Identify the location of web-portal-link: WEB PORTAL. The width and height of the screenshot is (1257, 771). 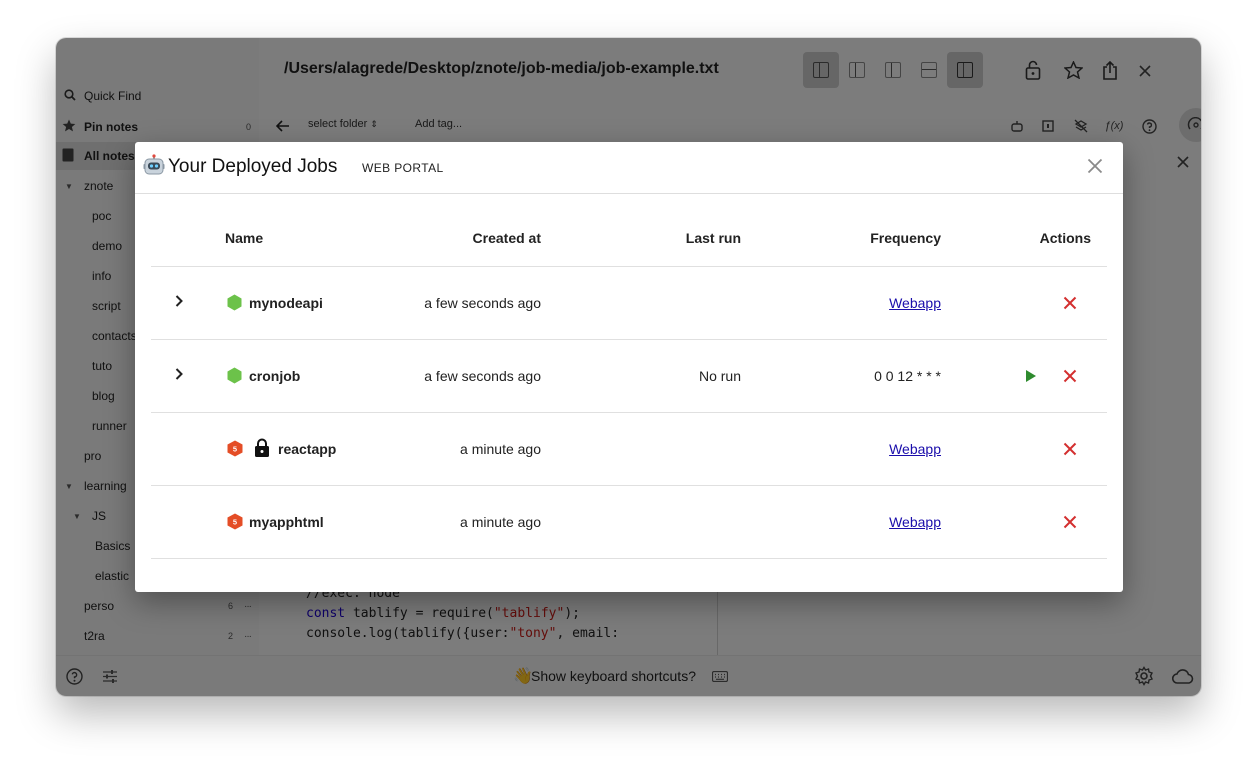
(403, 168).